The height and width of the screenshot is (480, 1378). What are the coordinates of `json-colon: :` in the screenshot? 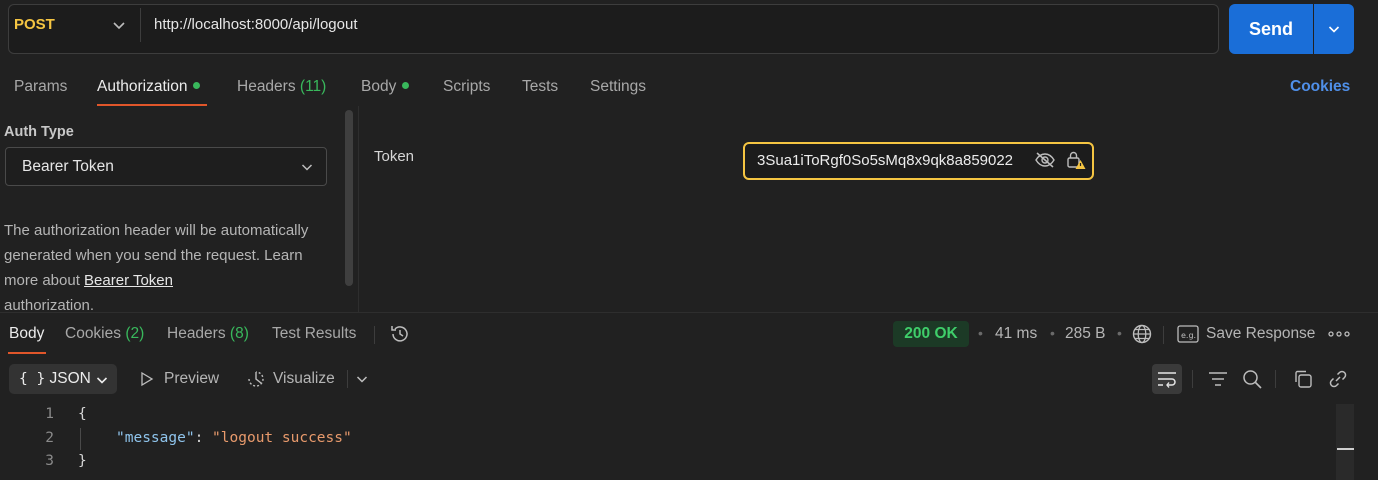 It's located at (203, 438).